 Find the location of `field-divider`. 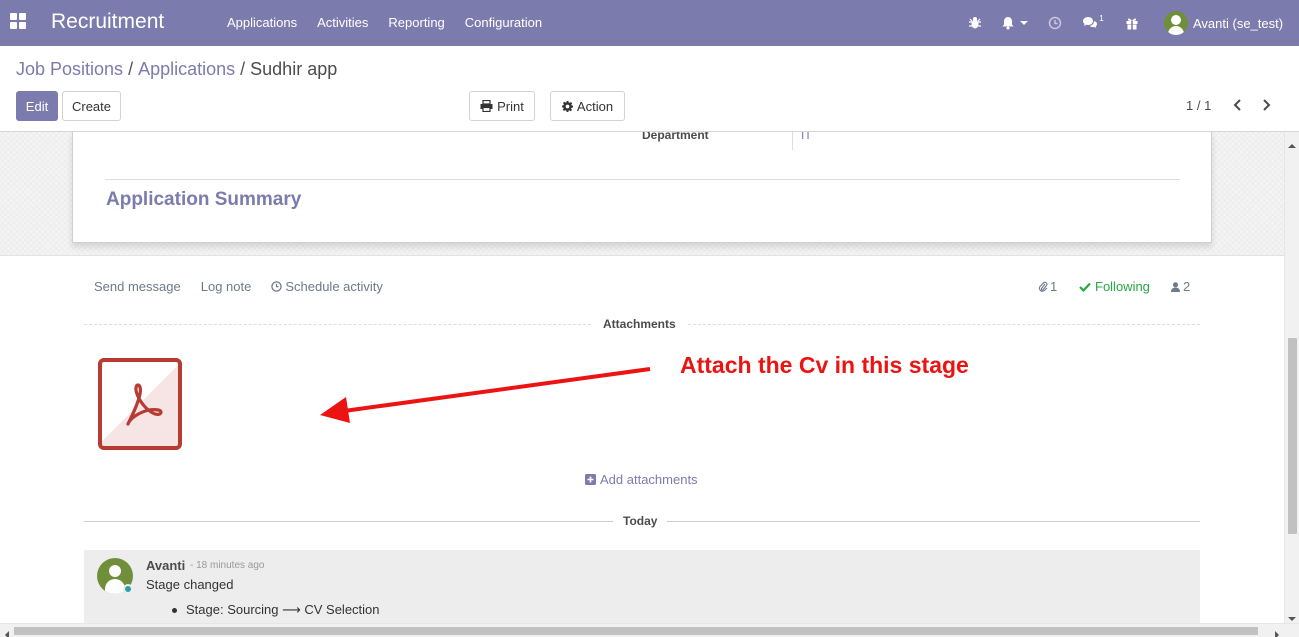

field-divider is located at coordinates (792, 141).